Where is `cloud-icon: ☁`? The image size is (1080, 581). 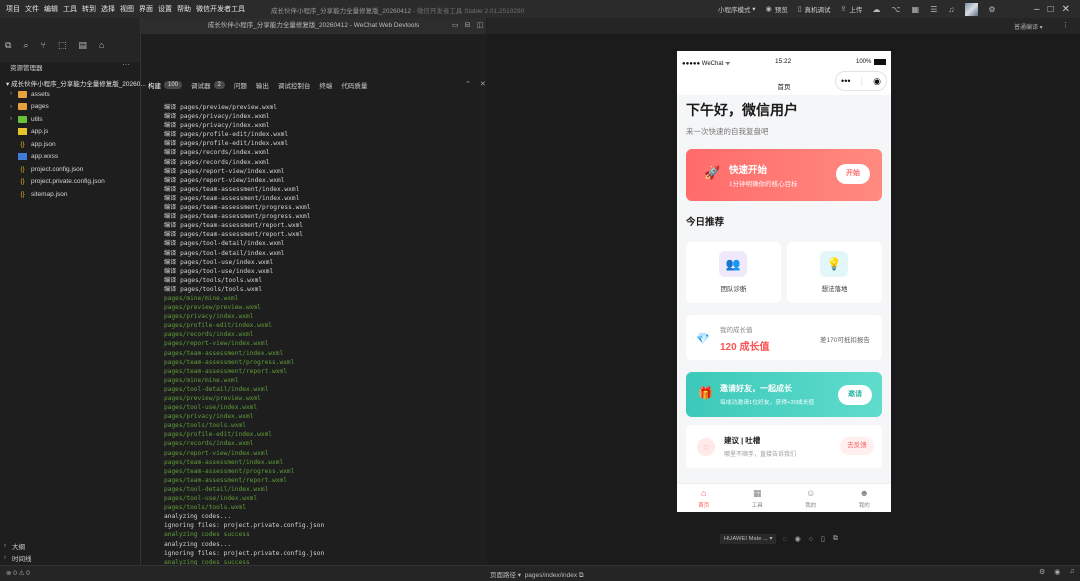
cloud-icon: ☁ is located at coordinates (876, 9).